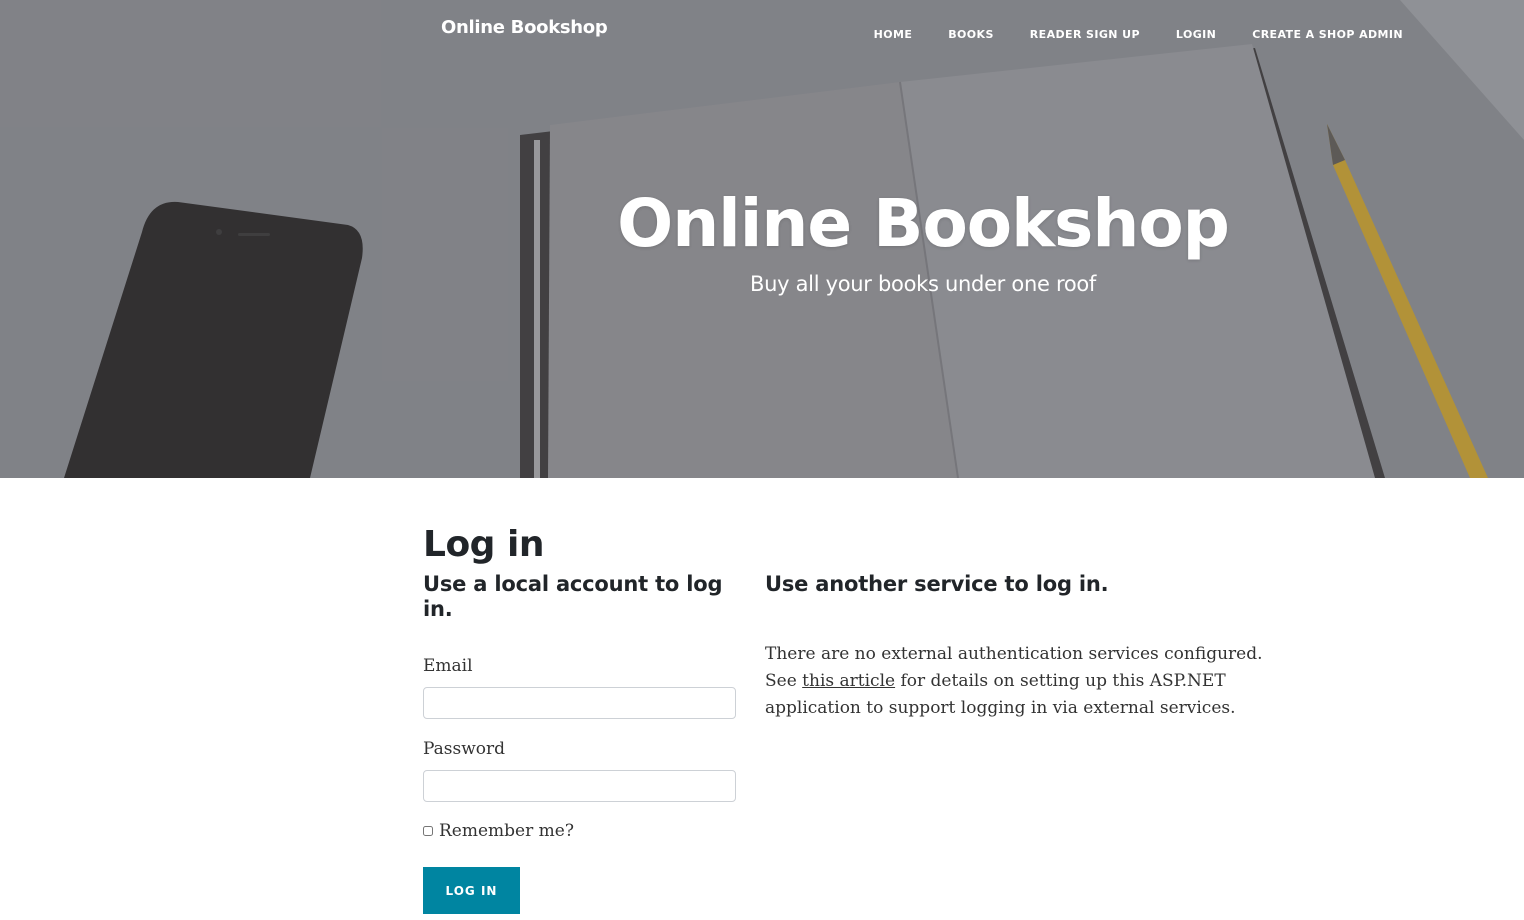 This screenshot has height=920, width=1524. I want to click on nav-item-books: BOOKS, so click(971, 32).